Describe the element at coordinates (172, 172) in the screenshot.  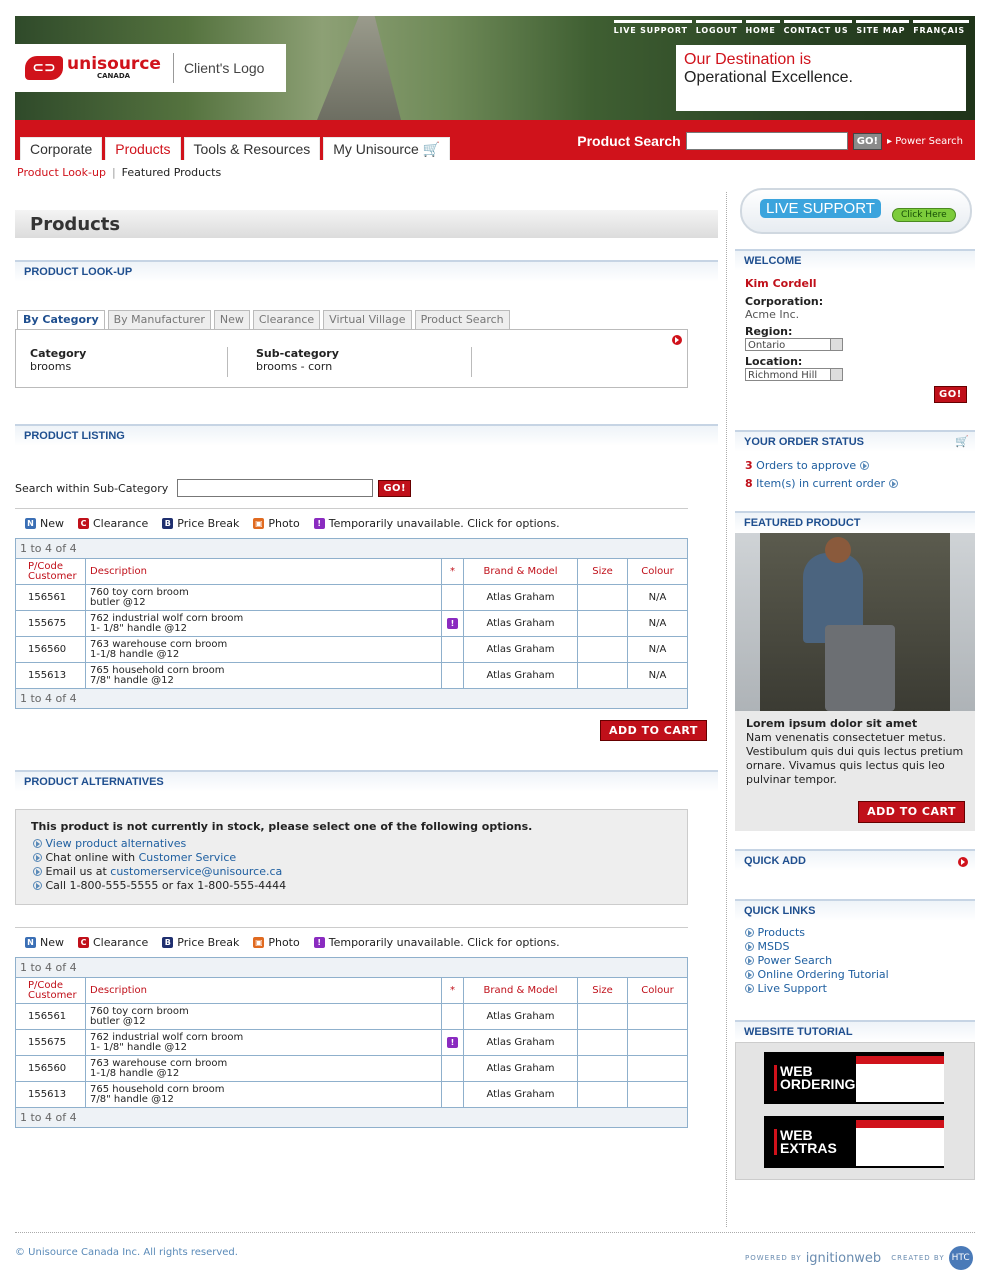
I see `breadcrumb-featured-products: Featured Products` at that location.